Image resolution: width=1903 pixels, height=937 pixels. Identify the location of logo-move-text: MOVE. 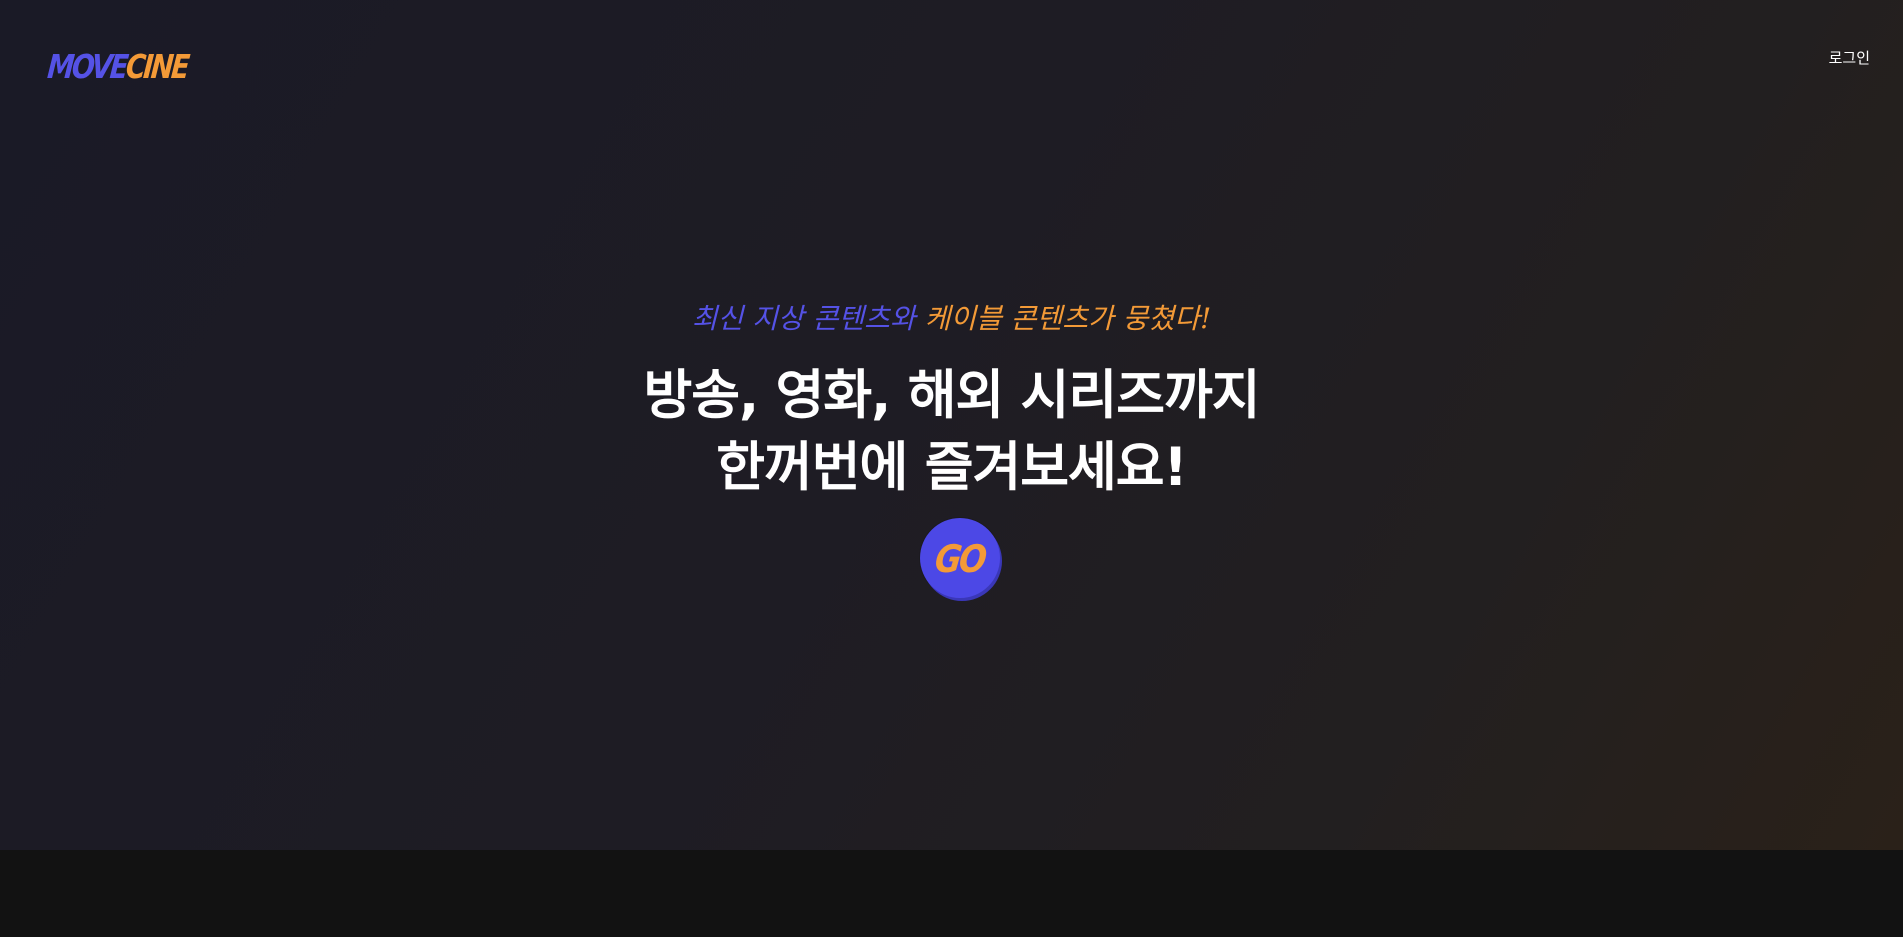
(86, 66).